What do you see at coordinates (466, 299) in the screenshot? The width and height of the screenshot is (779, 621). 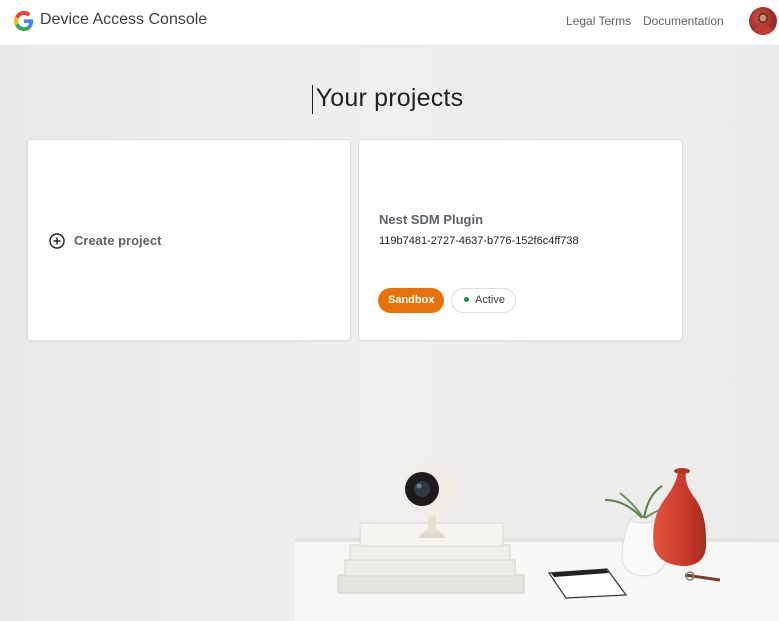 I see `status-dot-icon` at bounding box center [466, 299].